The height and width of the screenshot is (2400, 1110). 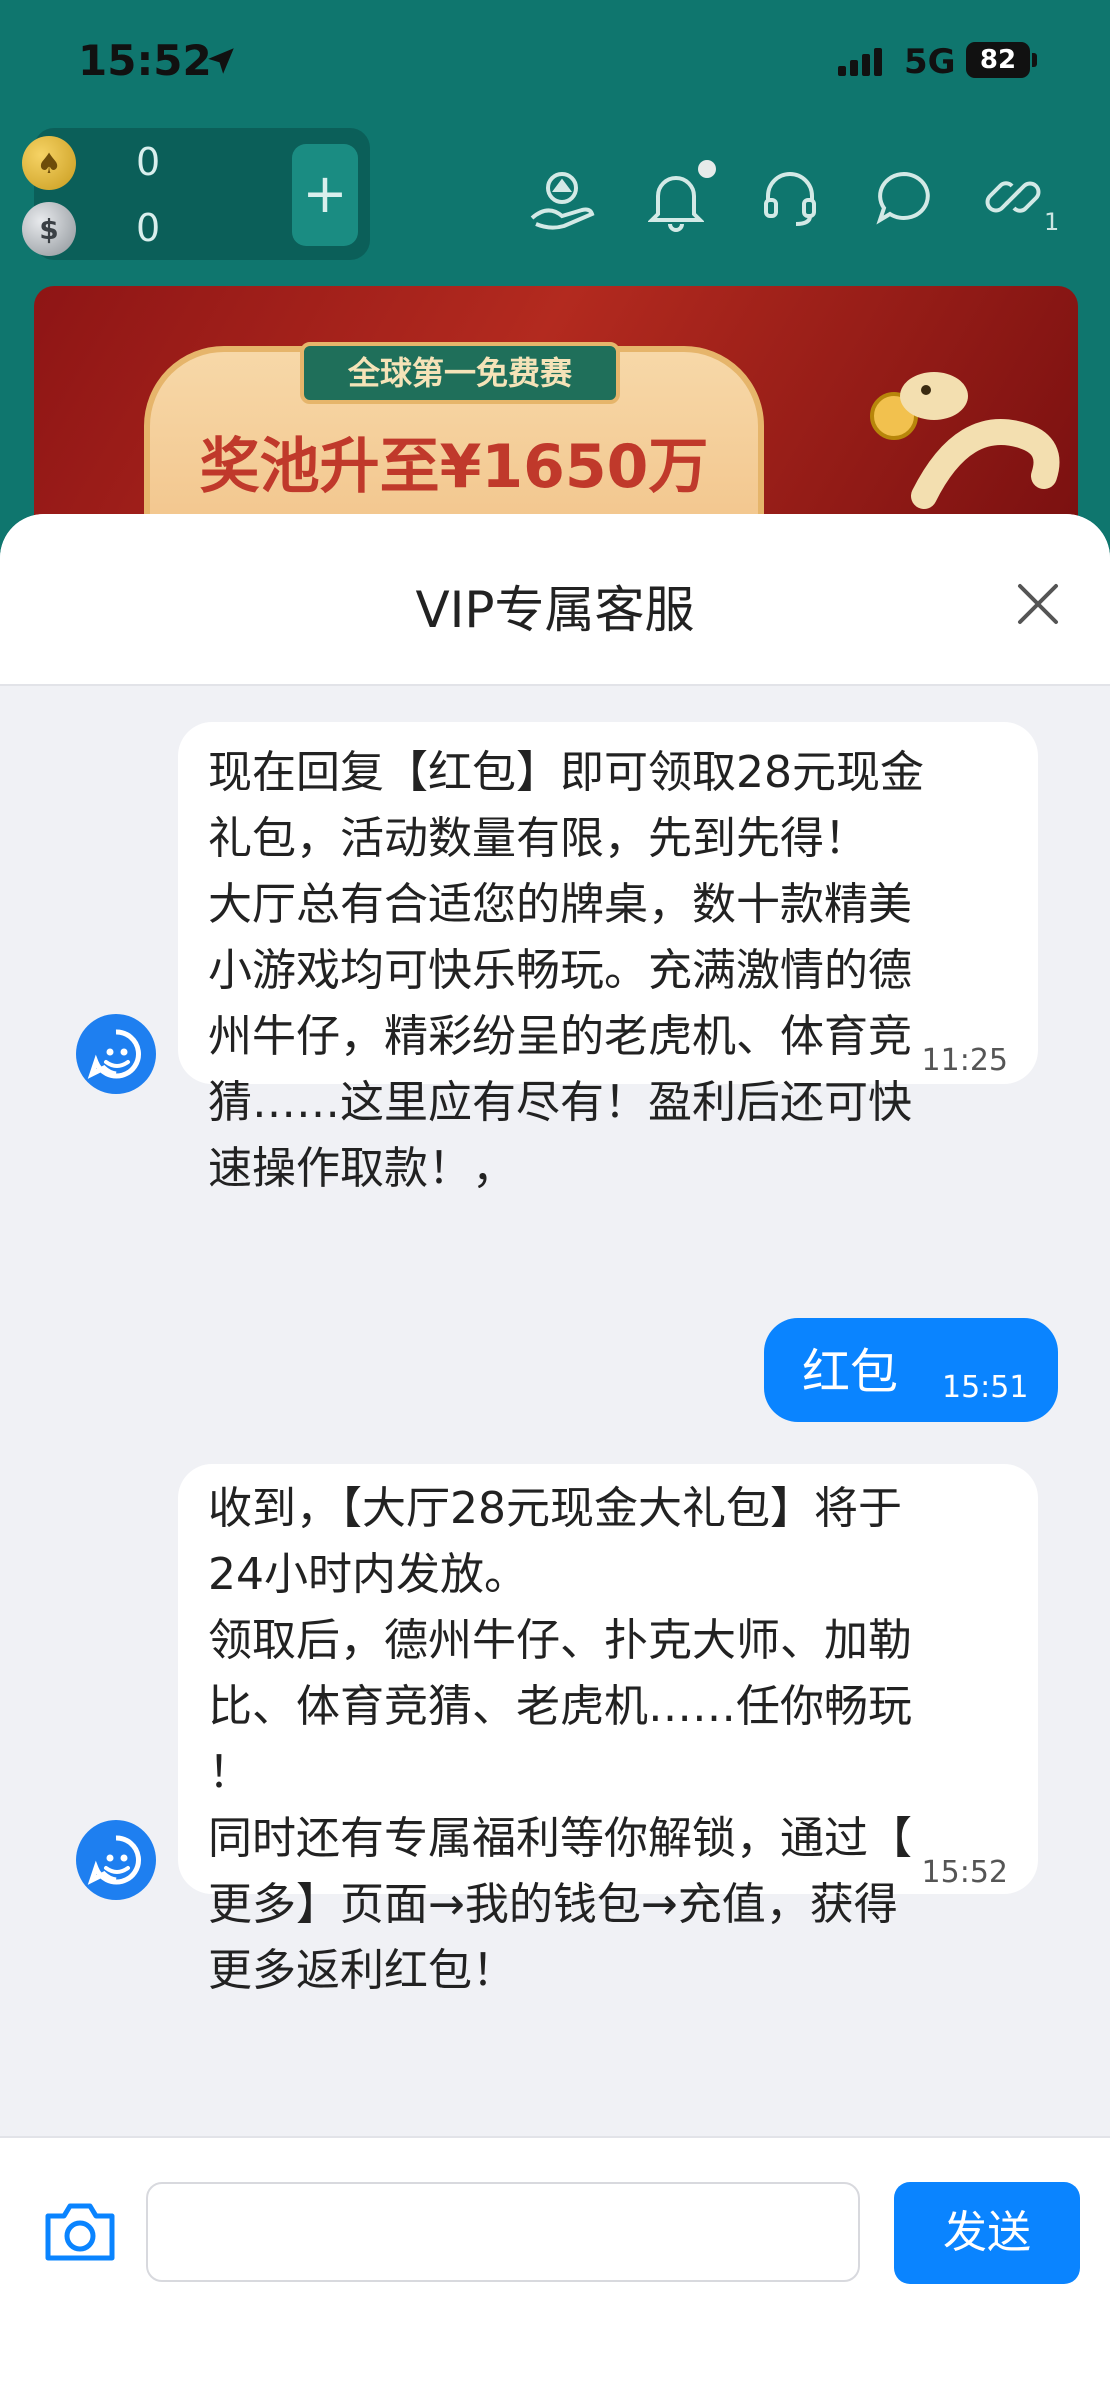 What do you see at coordinates (503, 2232) in the screenshot?
I see `message-input` at bounding box center [503, 2232].